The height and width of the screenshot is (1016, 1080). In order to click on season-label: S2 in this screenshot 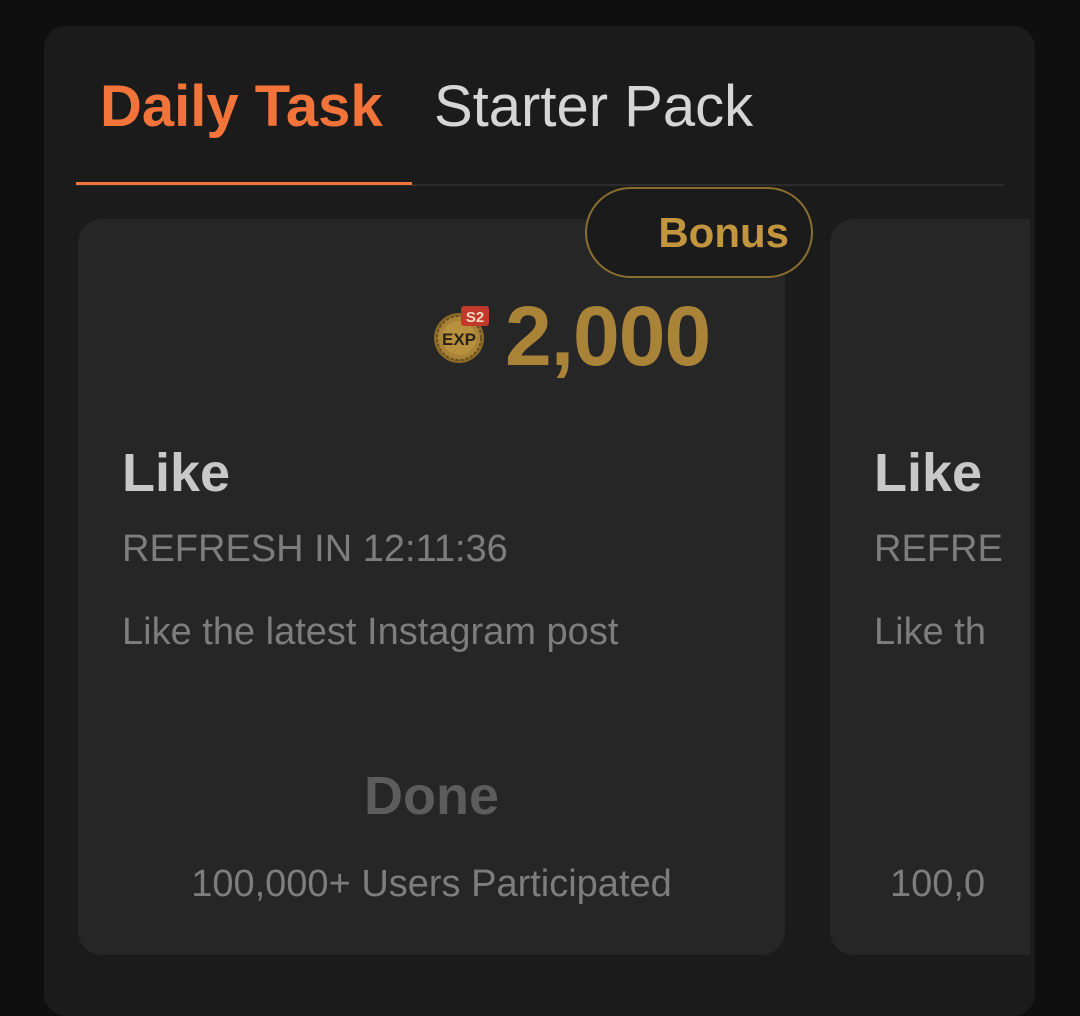, I will do `click(475, 317)`.